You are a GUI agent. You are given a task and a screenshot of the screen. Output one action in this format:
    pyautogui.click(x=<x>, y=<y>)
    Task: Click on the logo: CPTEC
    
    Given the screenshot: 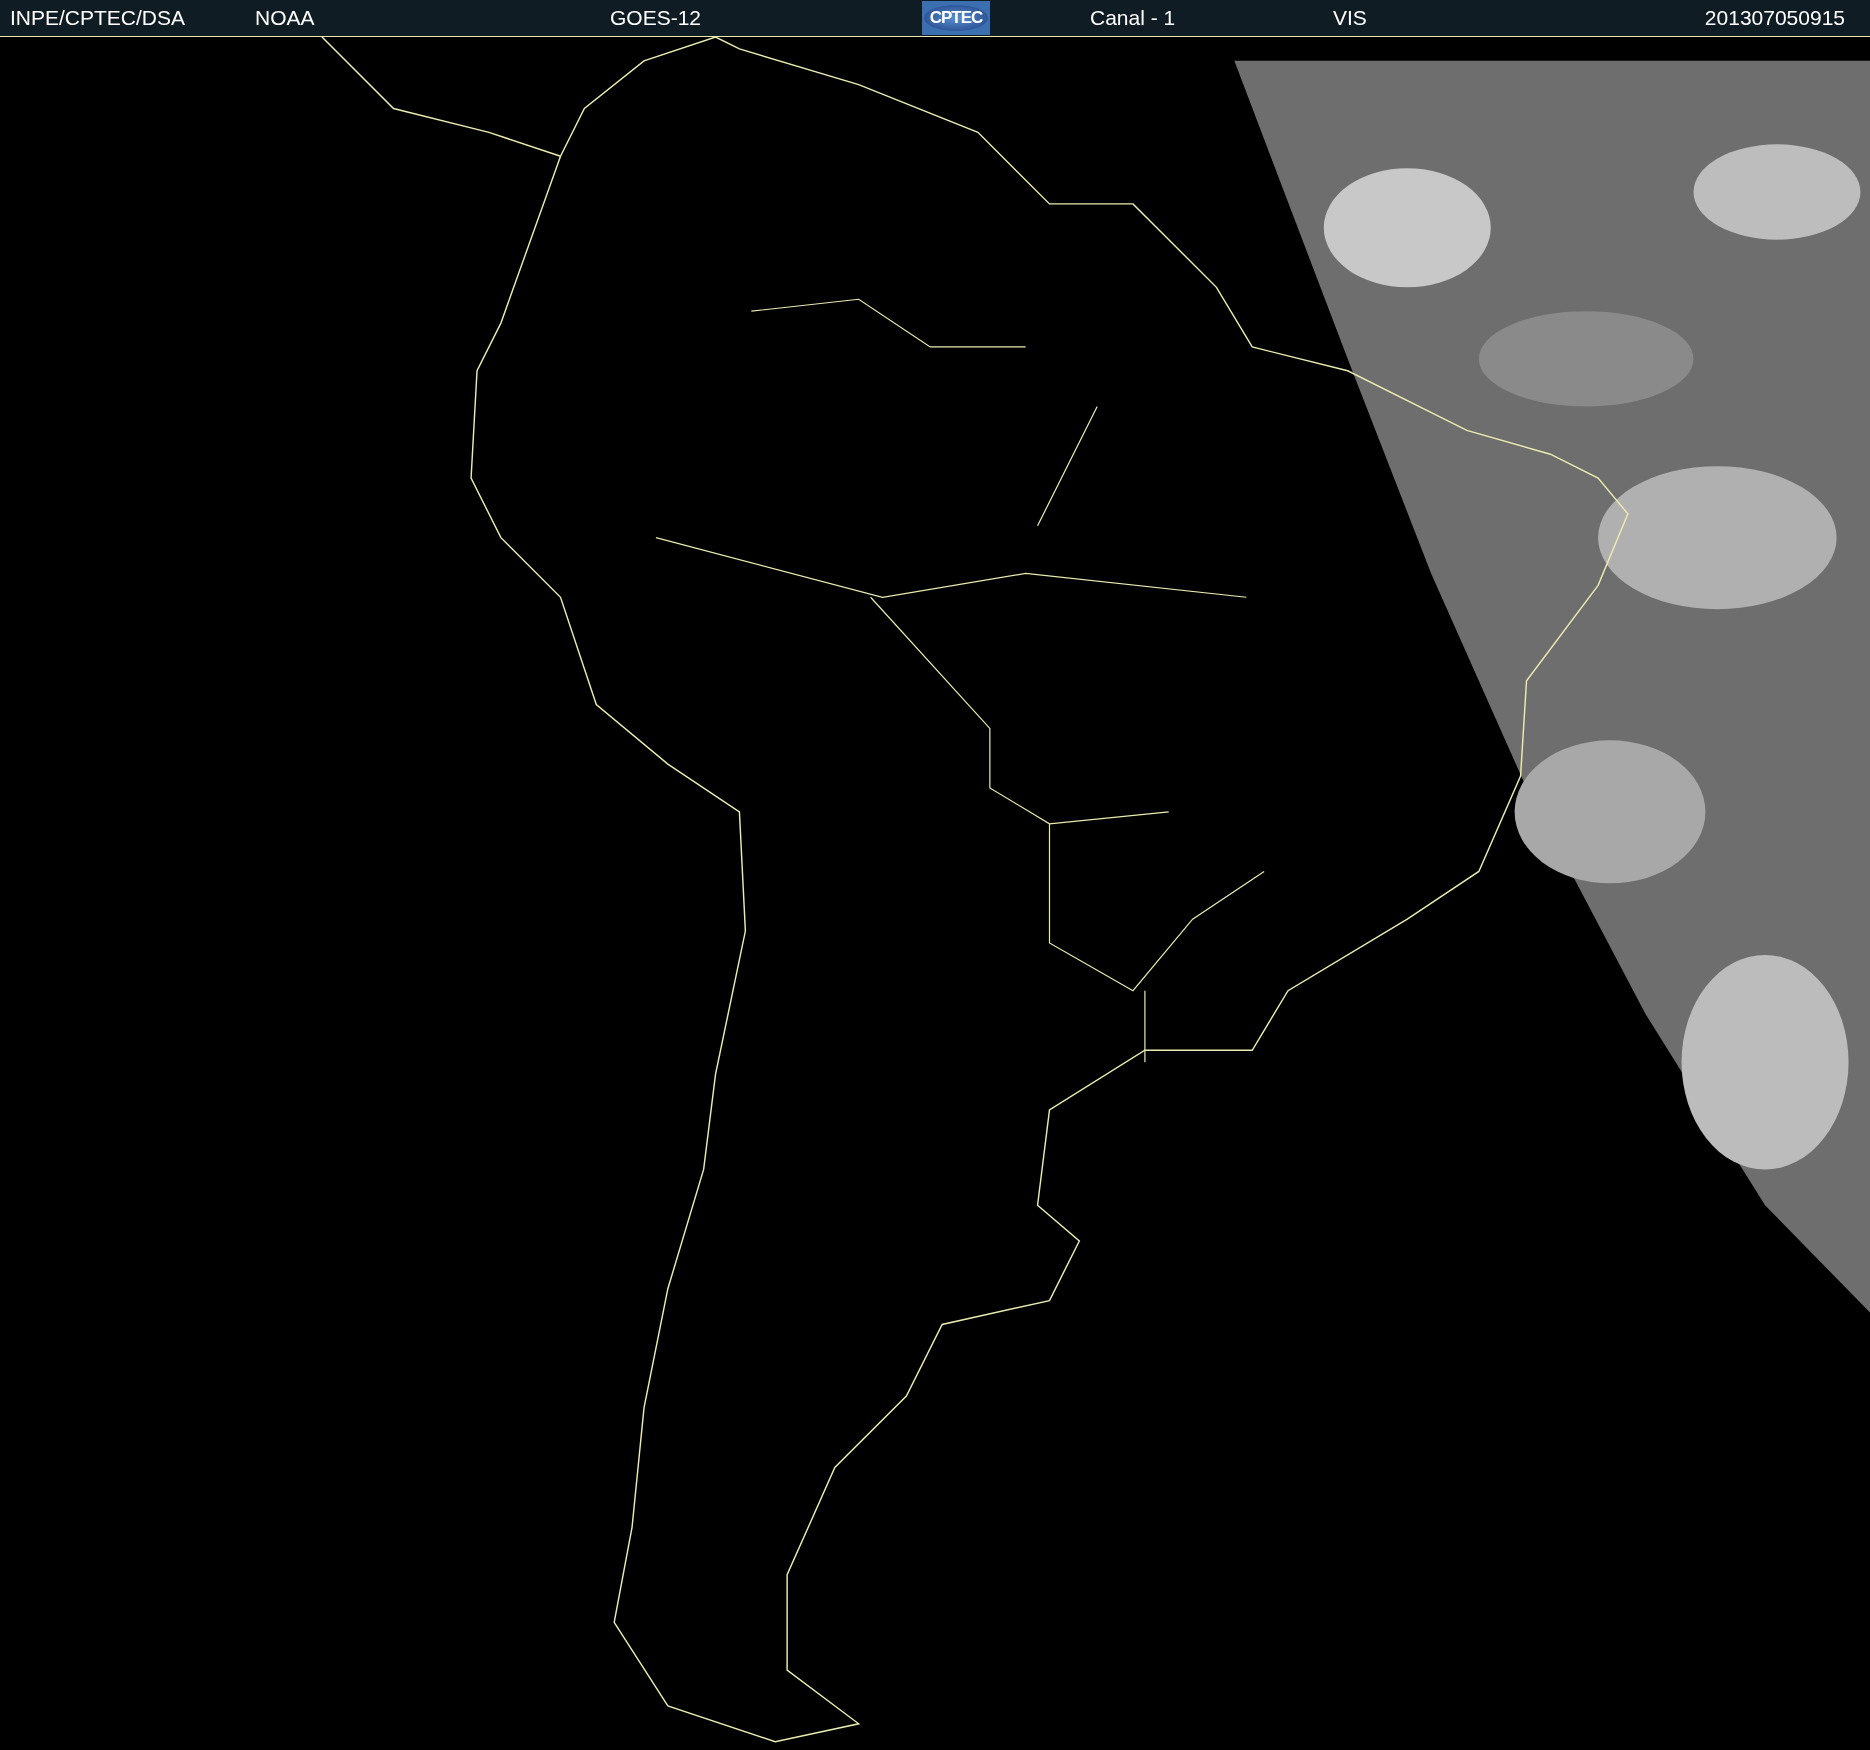 What is the action you would take?
    pyautogui.click(x=956, y=18)
    